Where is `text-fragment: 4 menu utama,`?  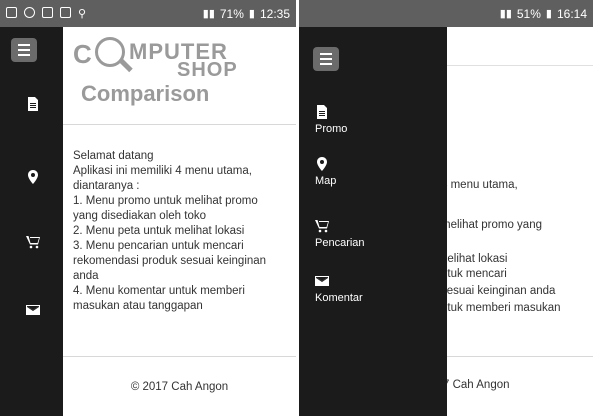
text-fragment: 4 menu utama, is located at coordinates (482, 185).